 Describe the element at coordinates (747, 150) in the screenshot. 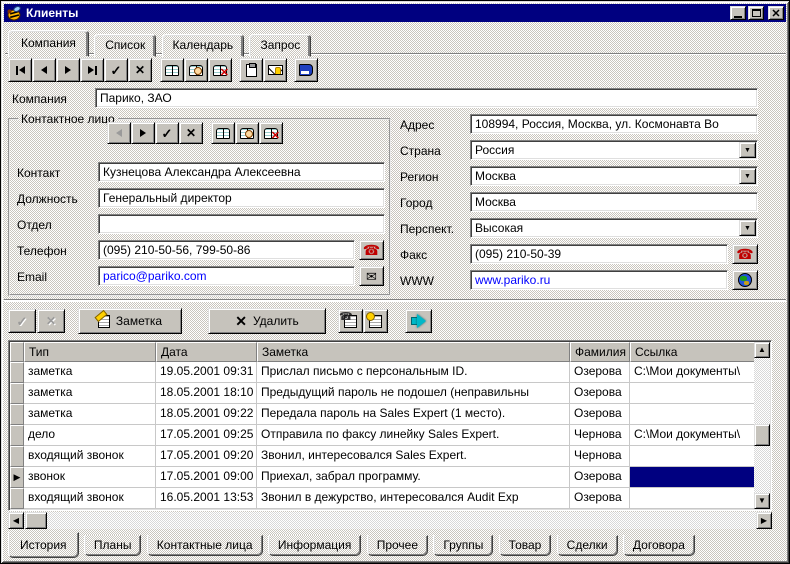

I see `country-dropdown-button: ▼` at that location.